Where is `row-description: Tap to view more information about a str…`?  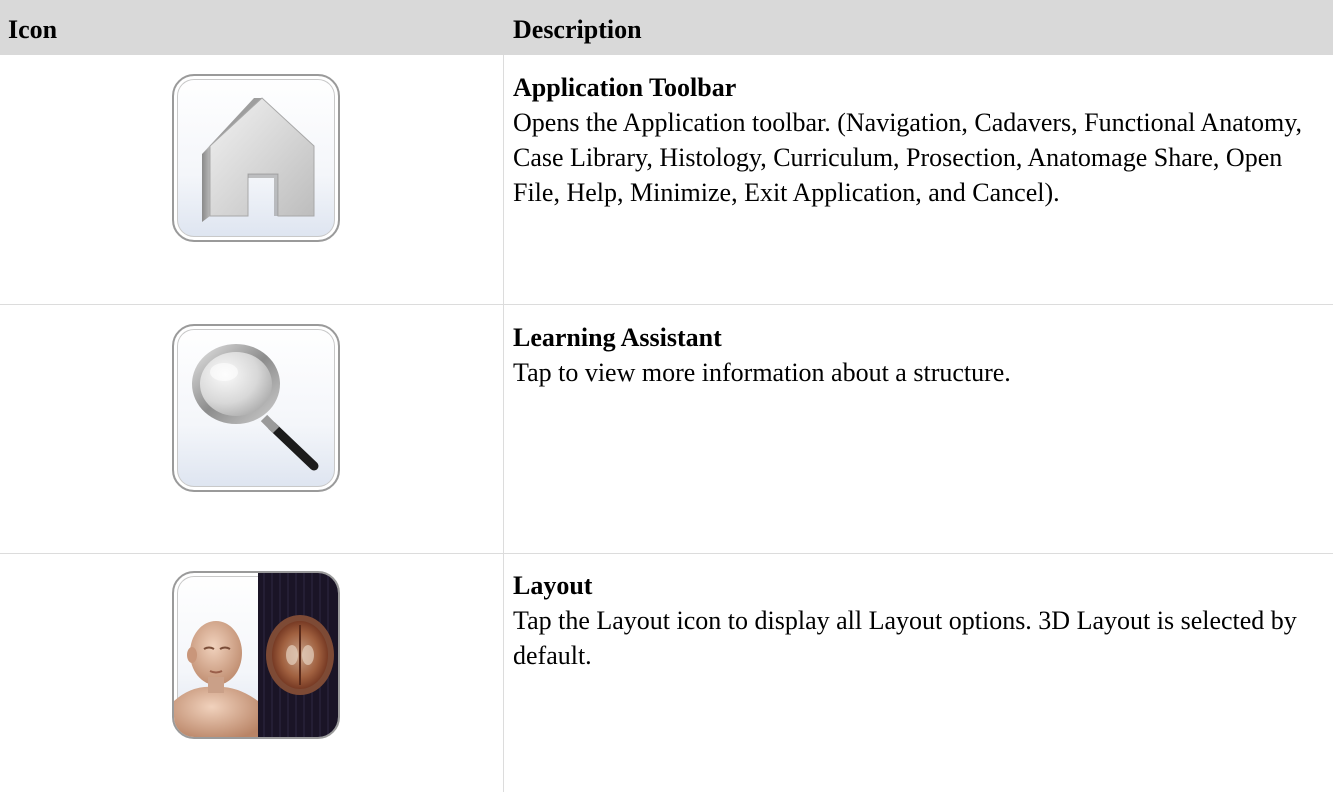
row-description: Tap to view more information about a str… is located at coordinates (762, 372).